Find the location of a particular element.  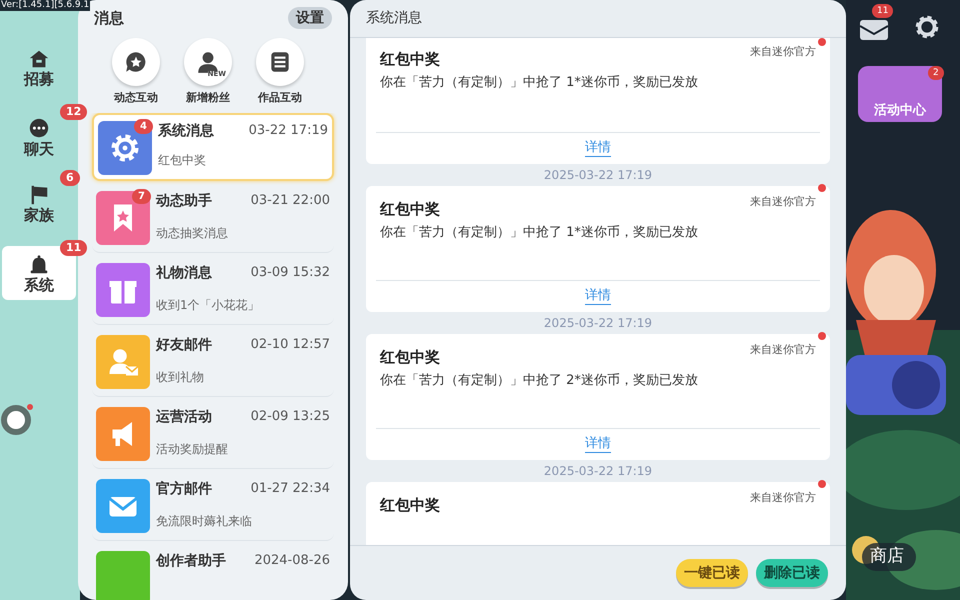

conversation-item: 礼物消息 03-09 15:32 收到1个「小花花」 is located at coordinates (213, 290).